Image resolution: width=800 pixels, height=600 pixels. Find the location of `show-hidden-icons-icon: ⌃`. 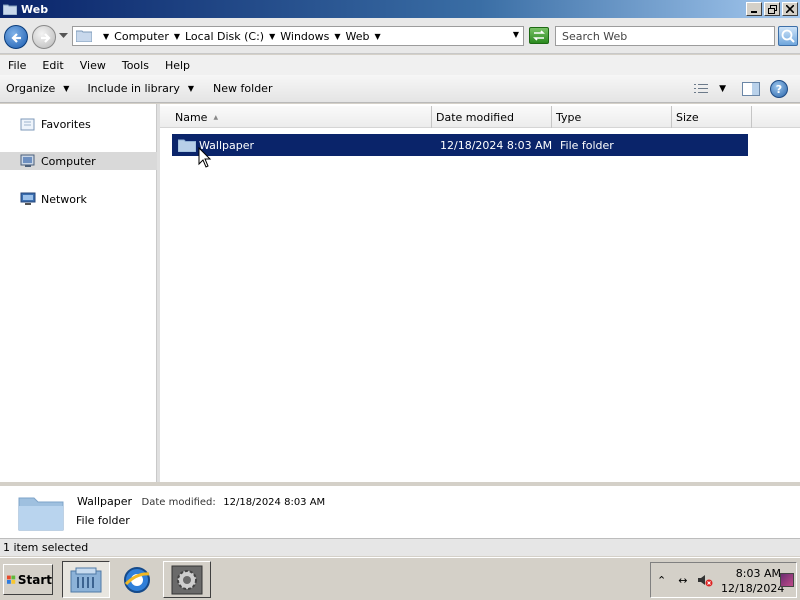

show-hidden-icons-icon: ⌃ is located at coordinates (661, 580).